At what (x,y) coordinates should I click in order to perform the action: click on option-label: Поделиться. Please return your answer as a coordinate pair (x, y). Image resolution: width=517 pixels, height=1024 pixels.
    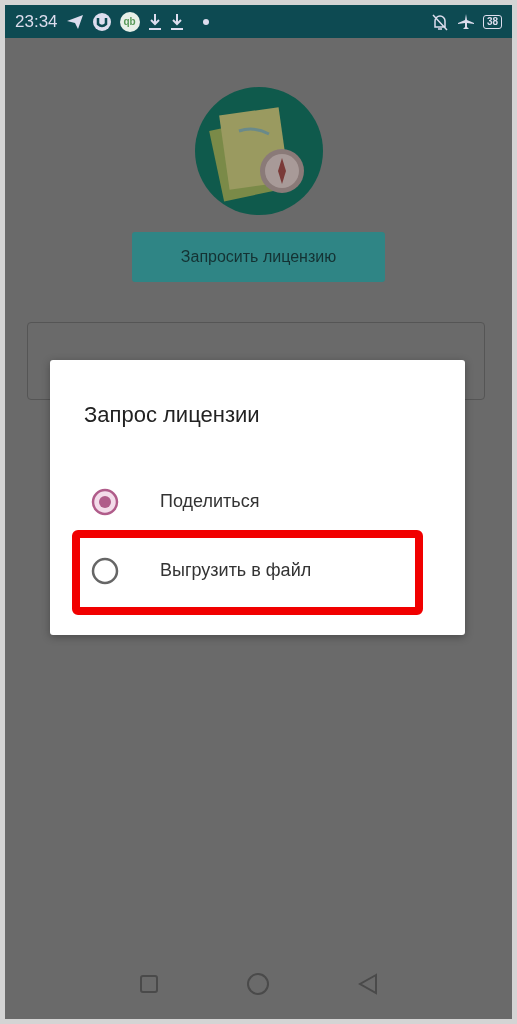
    Looking at the image, I should click on (210, 501).